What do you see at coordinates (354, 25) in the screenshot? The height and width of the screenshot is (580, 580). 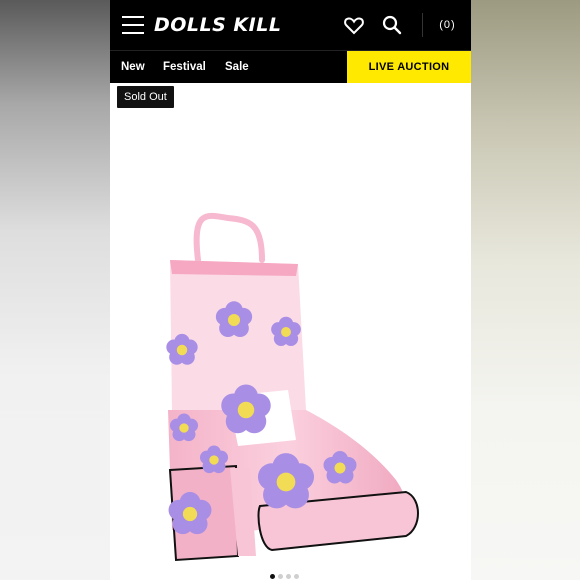 I see `heart-icon` at bounding box center [354, 25].